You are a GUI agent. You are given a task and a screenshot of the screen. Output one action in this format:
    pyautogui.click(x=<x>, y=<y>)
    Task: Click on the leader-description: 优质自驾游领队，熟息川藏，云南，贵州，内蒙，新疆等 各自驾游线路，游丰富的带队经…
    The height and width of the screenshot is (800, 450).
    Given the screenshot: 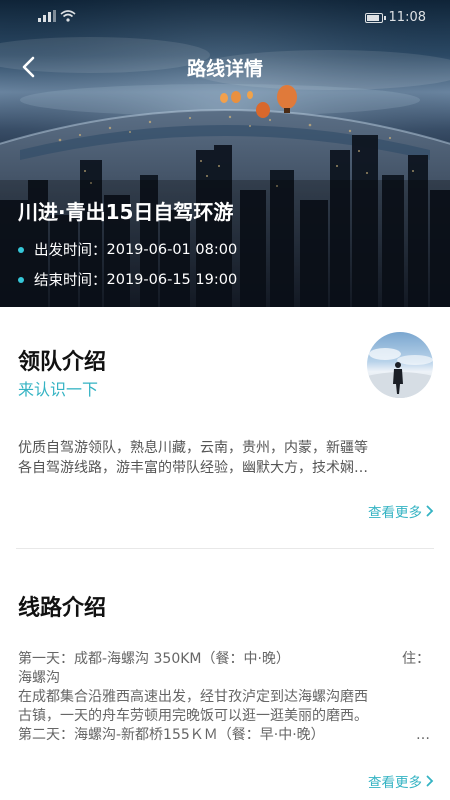 What is the action you would take?
    pyautogui.click(x=223, y=458)
    